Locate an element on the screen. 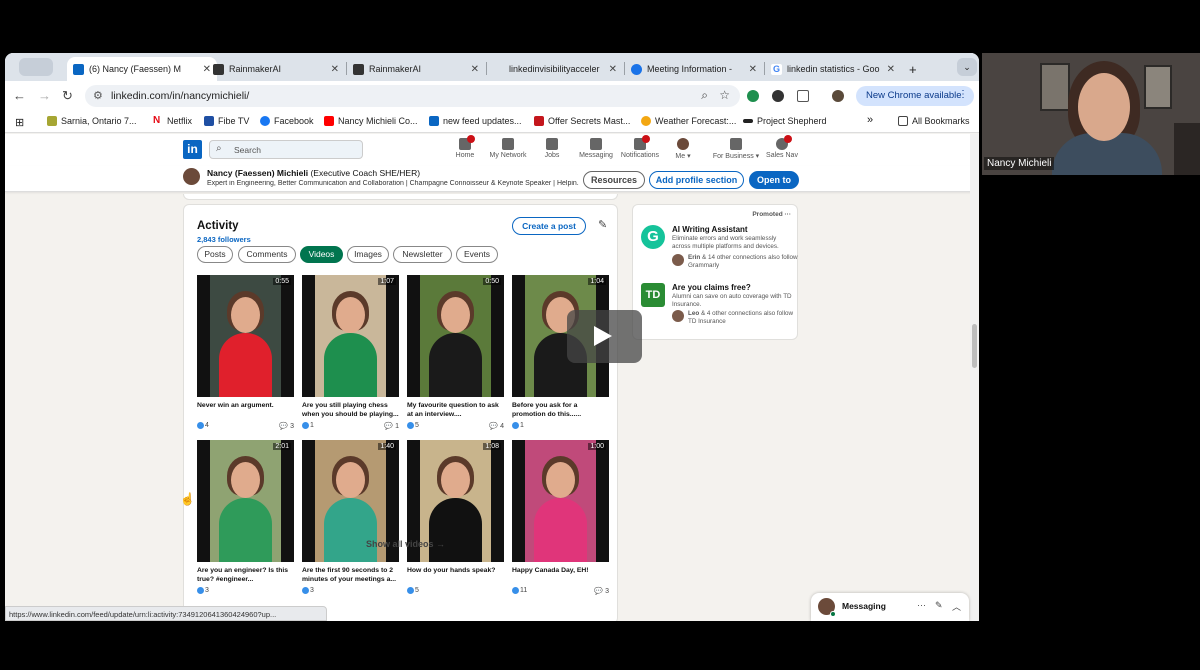  bookmark-star-icon: ☆ is located at coordinates (724, 95).